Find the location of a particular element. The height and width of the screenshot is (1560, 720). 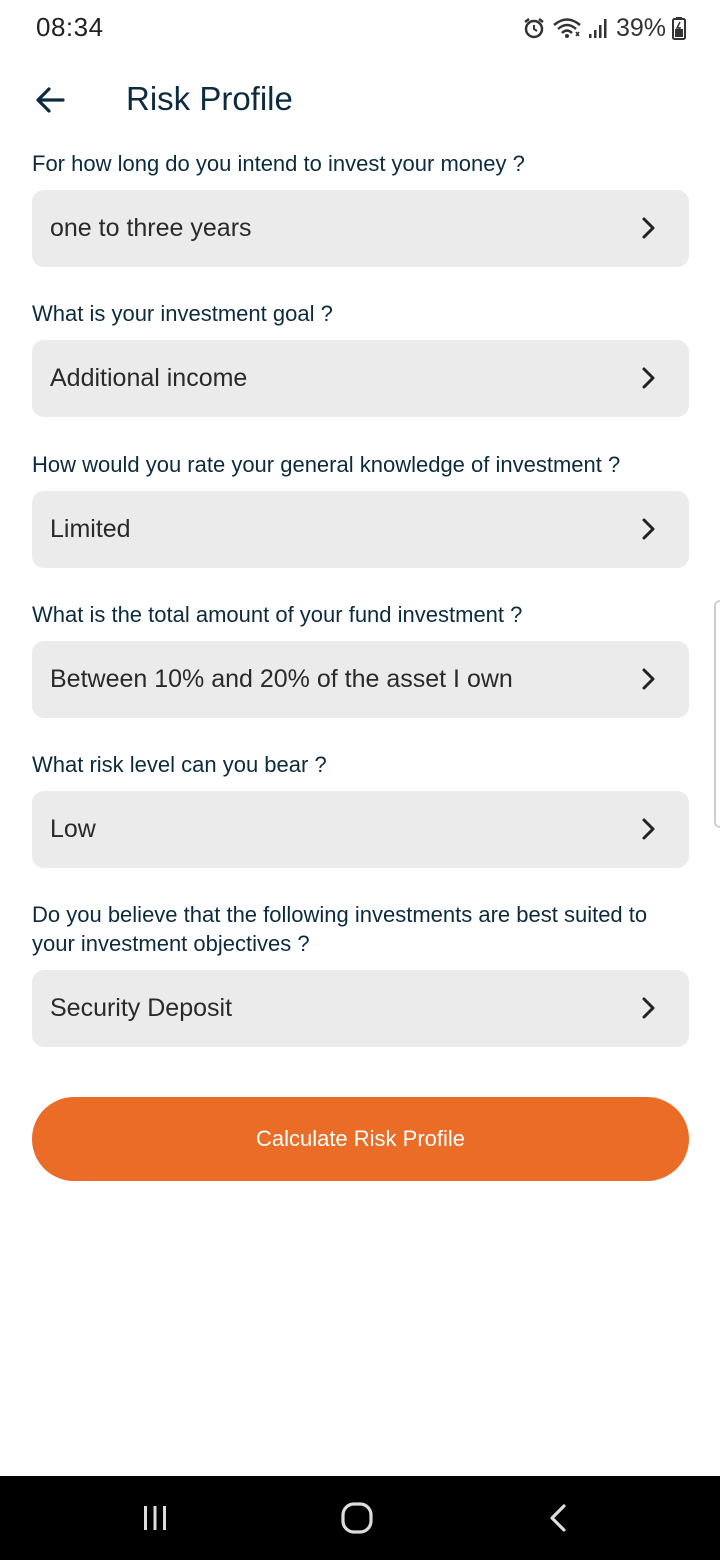

home-button is located at coordinates (357, 1520).